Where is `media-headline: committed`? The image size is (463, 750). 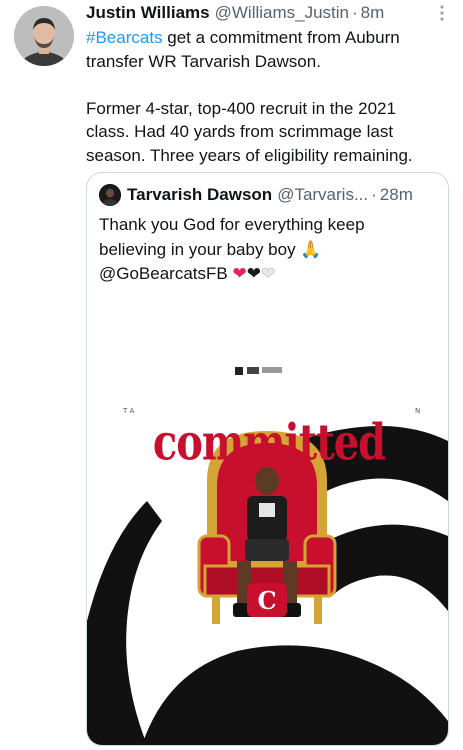
media-headline: committed is located at coordinates (269, 442).